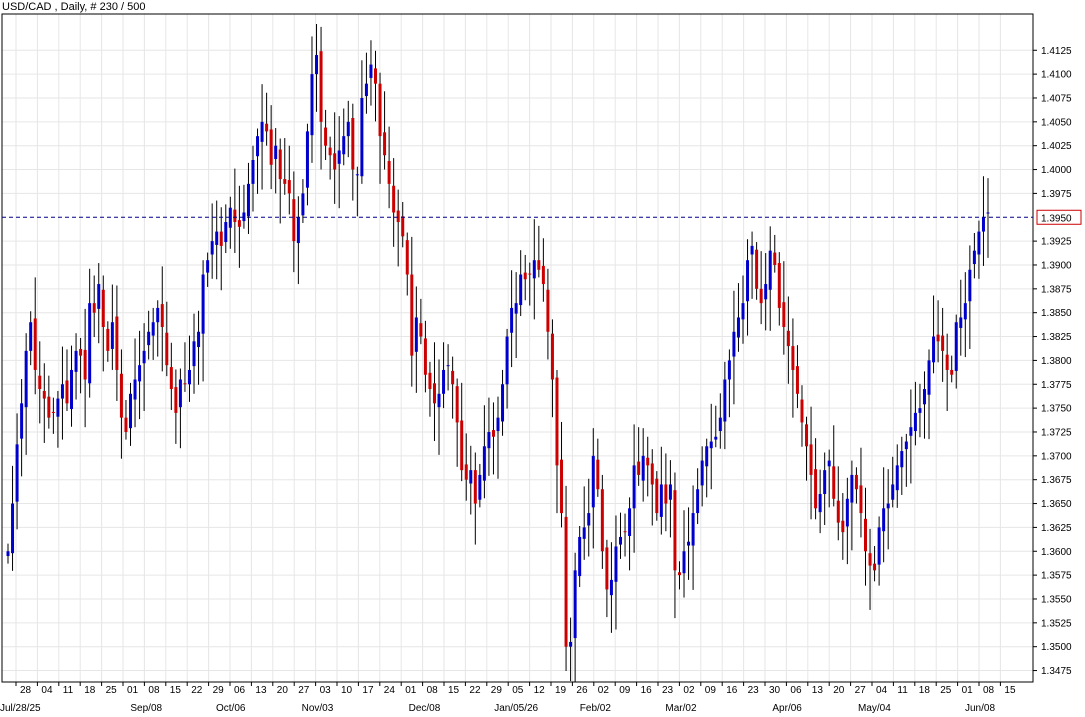  Describe the element at coordinates (946, 690) in the screenshot. I see `x-tick-label: 25` at that location.